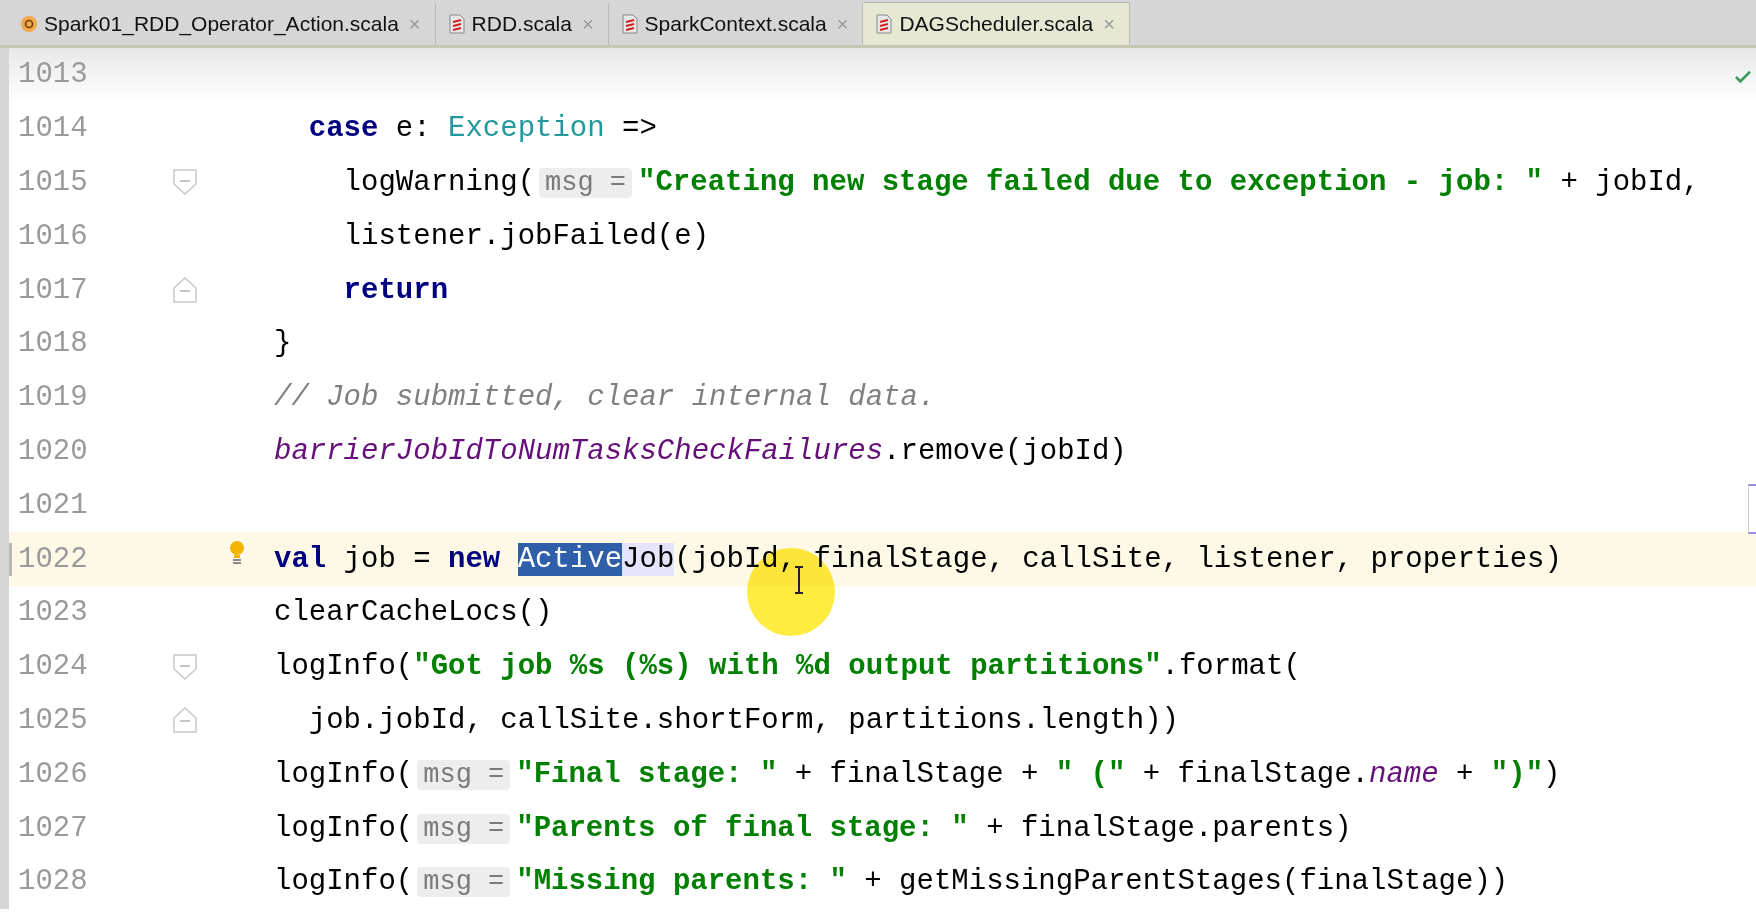 This screenshot has width=1756, height=913. What do you see at coordinates (1021, 182) in the screenshot?
I see `code-line: logWarning( msg = "Creating new stage failed due to exception - job: " + jobId,` at bounding box center [1021, 182].